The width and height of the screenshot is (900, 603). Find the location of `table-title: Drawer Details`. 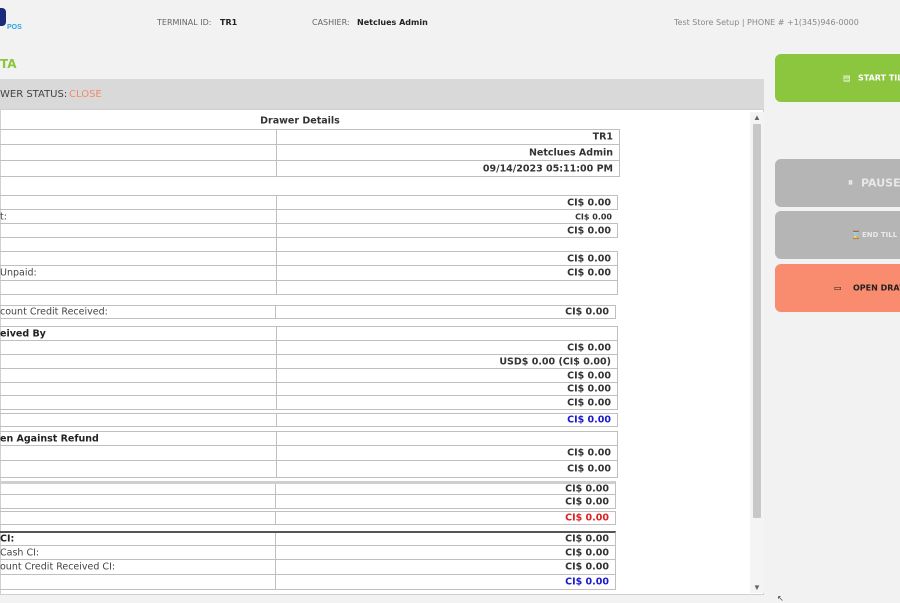

table-title: Drawer Details is located at coordinates (300, 120).